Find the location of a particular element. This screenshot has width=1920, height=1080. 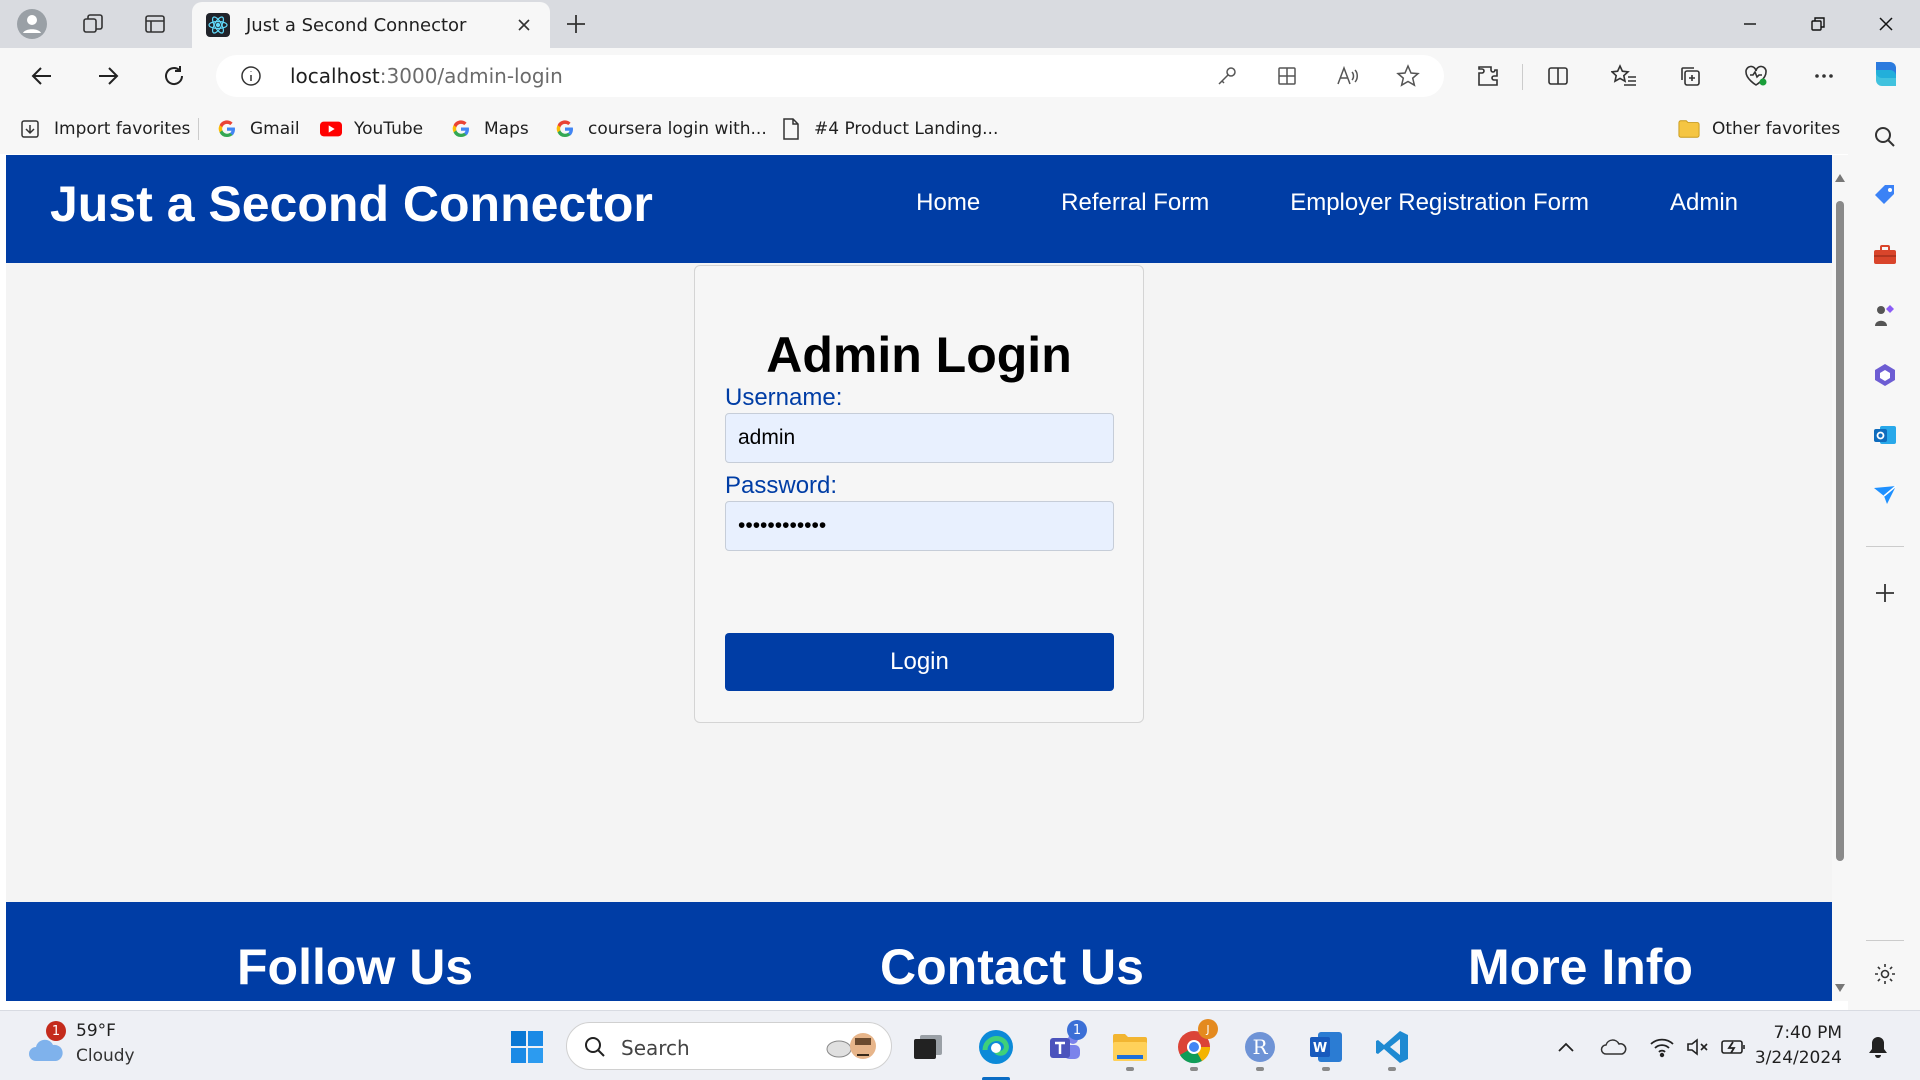

edge-browser-icon is located at coordinates (996, 1047).